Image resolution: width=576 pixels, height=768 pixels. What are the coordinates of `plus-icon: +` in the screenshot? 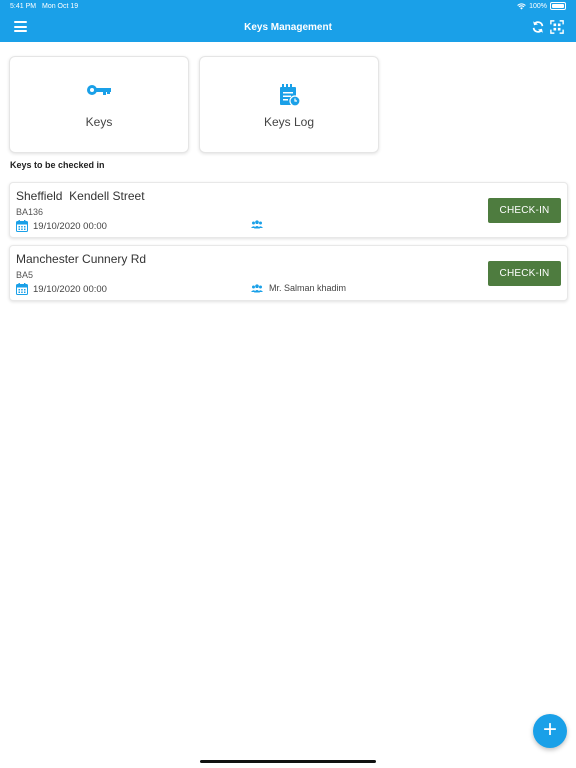 It's located at (549, 729).